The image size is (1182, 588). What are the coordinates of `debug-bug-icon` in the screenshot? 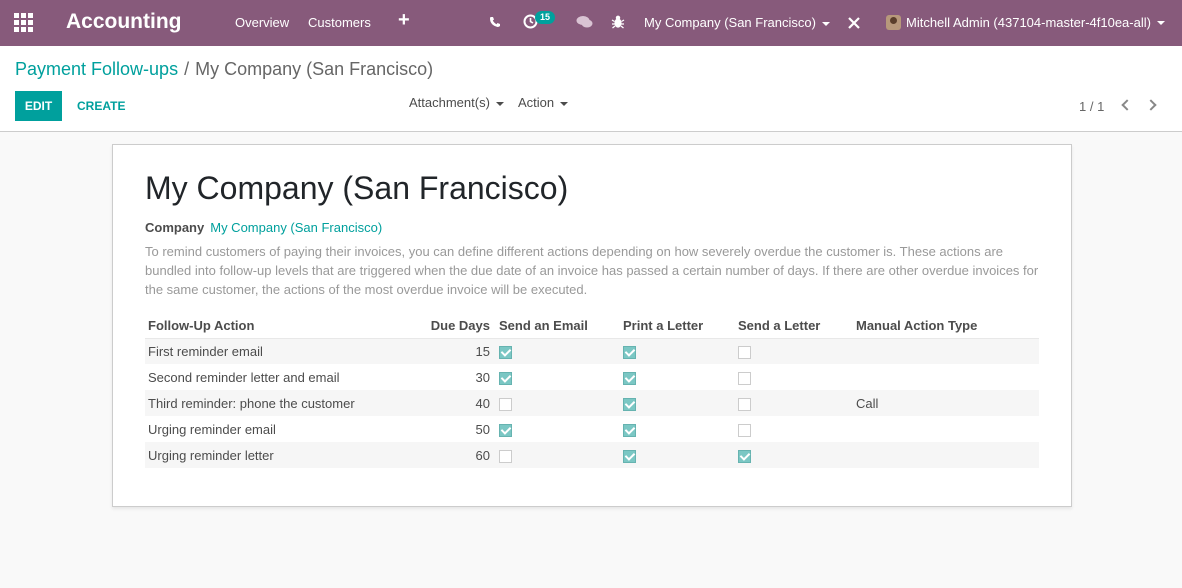 It's located at (618, 21).